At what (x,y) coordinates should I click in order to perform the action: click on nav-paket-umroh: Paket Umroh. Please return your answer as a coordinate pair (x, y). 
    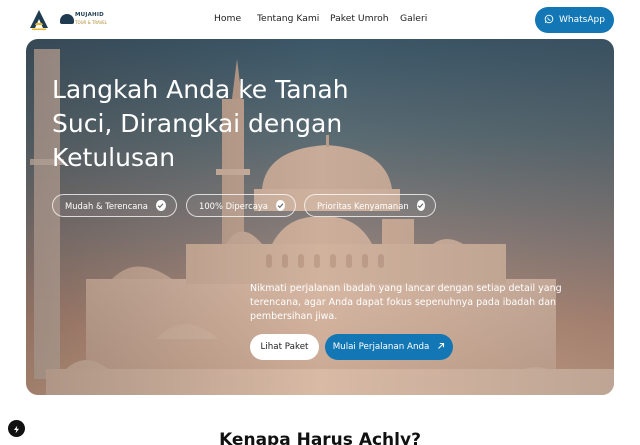
    Looking at the image, I should click on (359, 18).